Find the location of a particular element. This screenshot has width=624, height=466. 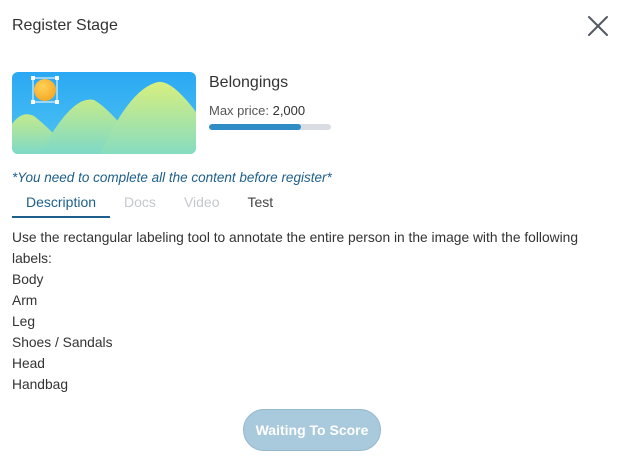

label-item: Shoes / Sandals is located at coordinates (62, 342).